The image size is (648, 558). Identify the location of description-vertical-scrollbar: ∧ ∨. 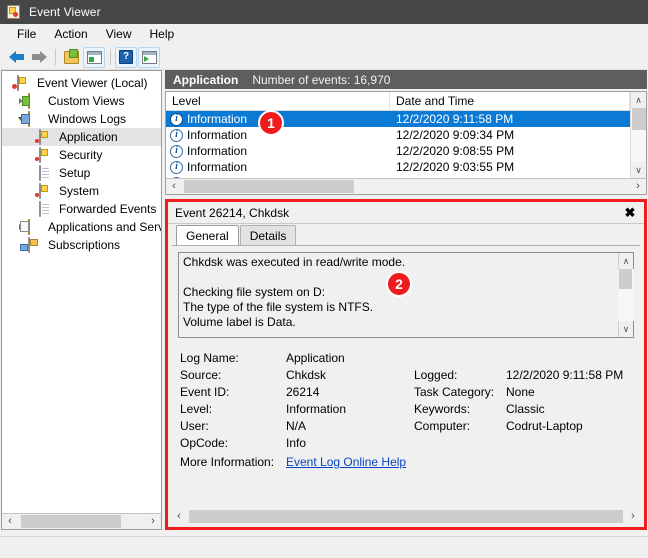
(626, 295).